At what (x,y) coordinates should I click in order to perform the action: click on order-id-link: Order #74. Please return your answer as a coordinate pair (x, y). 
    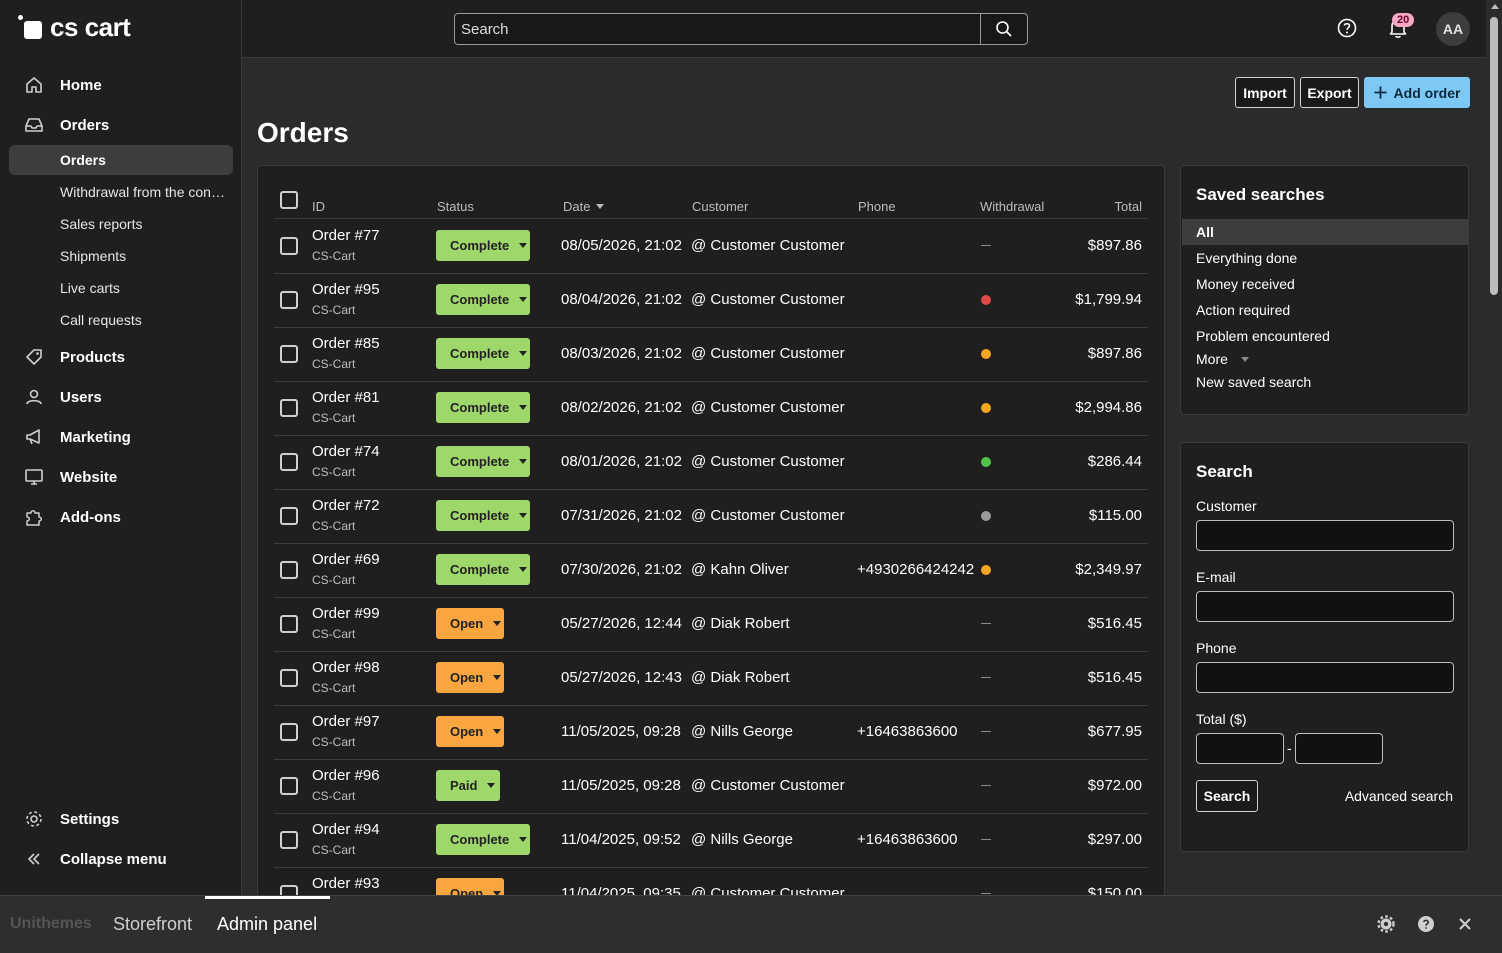
    Looking at the image, I should click on (346, 451).